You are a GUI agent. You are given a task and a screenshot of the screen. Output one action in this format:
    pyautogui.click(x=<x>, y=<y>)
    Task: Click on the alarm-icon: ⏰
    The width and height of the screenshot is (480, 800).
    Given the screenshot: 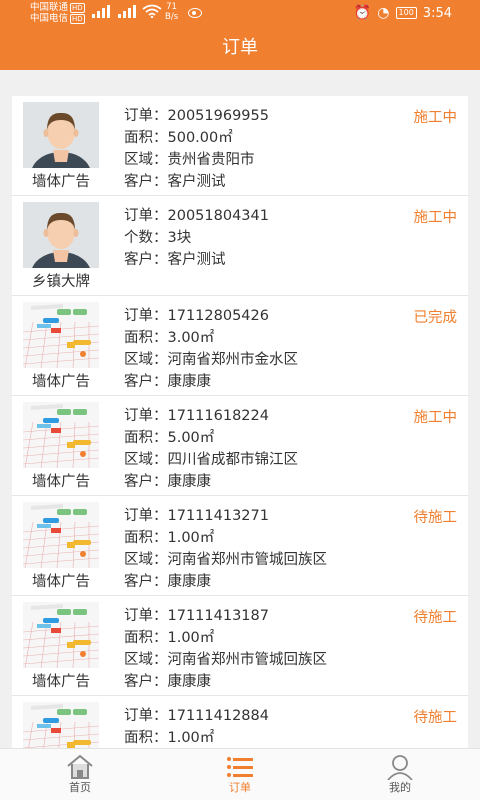 What is the action you would take?
    pyautogui.click(x=362, y=13)
    